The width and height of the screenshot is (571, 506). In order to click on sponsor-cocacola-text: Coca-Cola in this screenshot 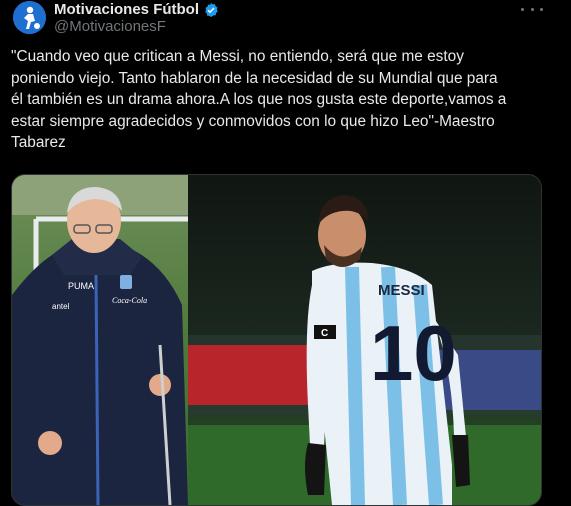, I will do `click(129, 300)`.